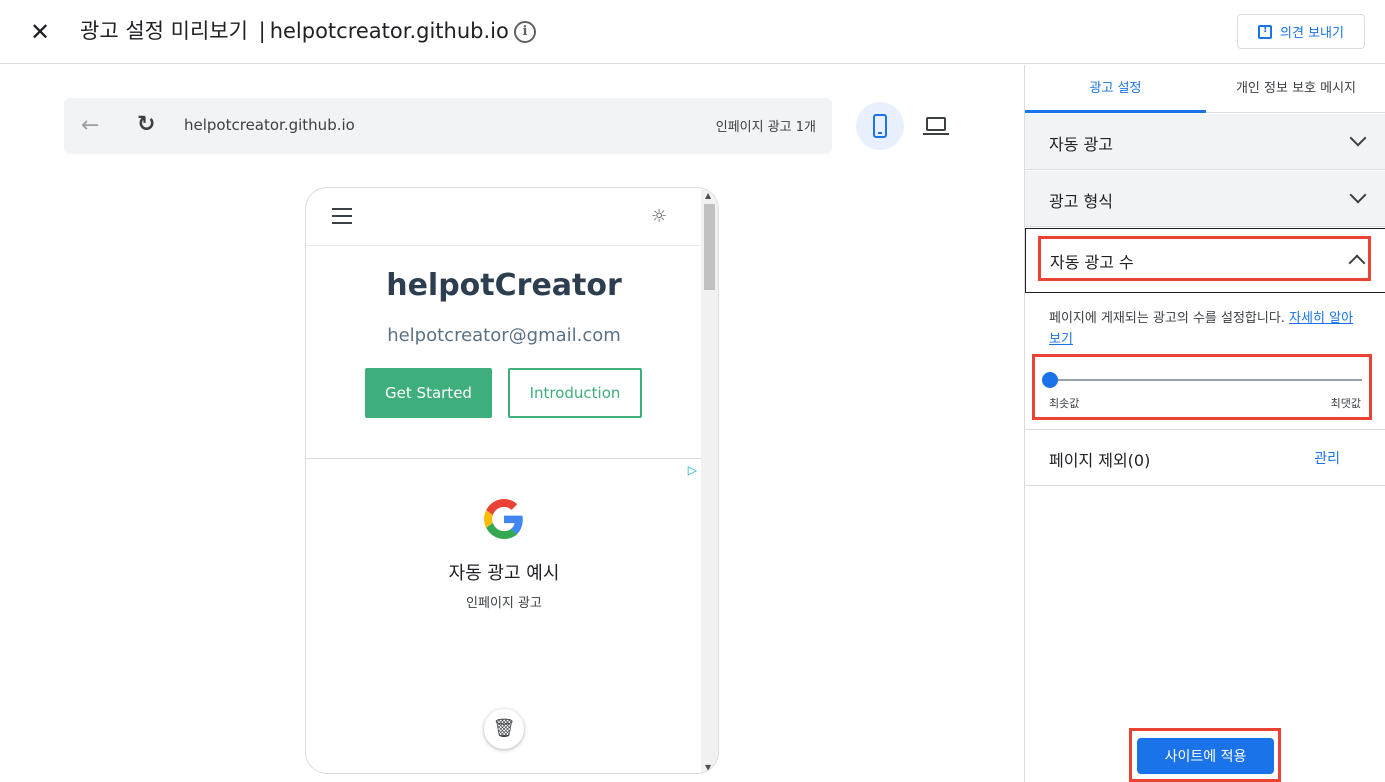 This screenshot has width=1385, height=782. What do you see at coordinates (503, 519) in the screenshot?
I see `google-logo` at bounding box center [503, 519].